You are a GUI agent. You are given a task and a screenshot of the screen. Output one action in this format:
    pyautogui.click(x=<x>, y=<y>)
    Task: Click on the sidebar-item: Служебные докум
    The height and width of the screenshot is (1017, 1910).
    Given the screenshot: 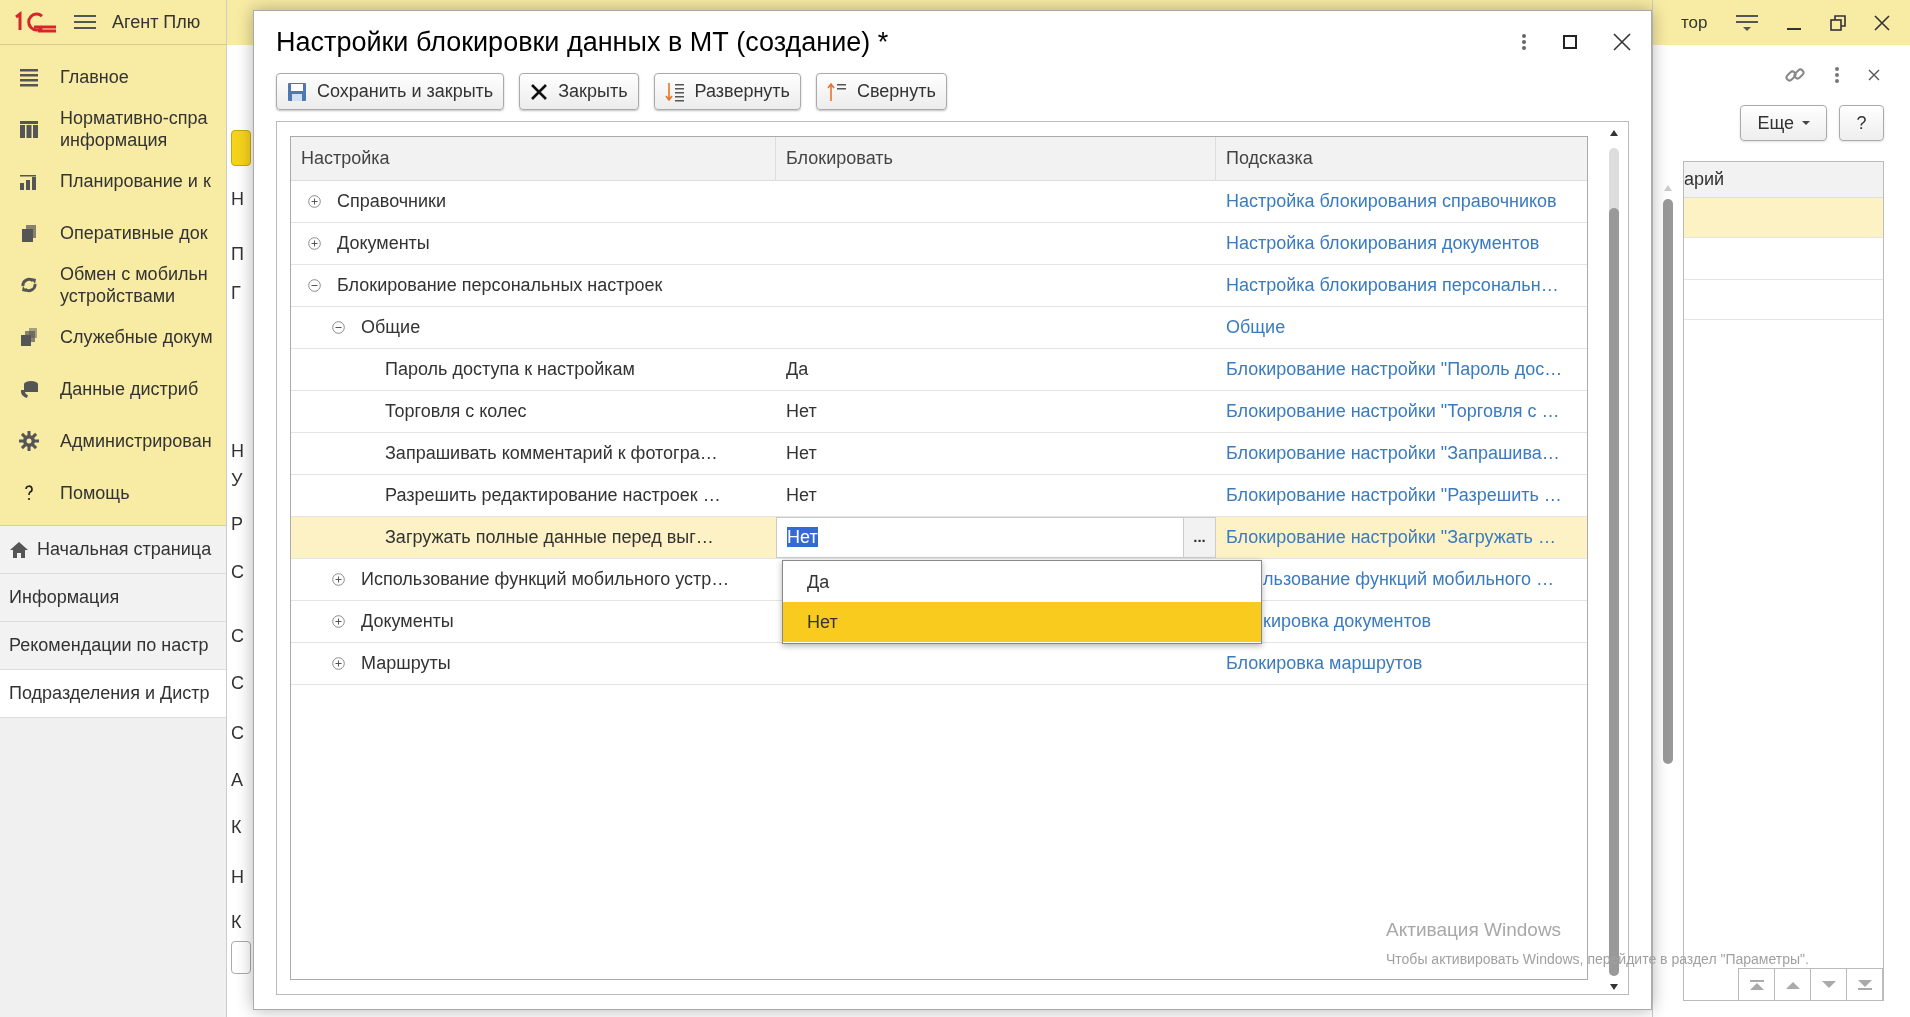 What is the action you would take?
    pyautogui.click(x=113, y=337)
    